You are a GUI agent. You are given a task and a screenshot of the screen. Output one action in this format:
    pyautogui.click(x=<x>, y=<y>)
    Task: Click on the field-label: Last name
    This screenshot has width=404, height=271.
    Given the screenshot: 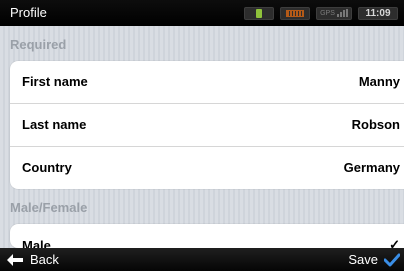 What is the action you would take?
    pyautogui.click(x=54, y=124)
    